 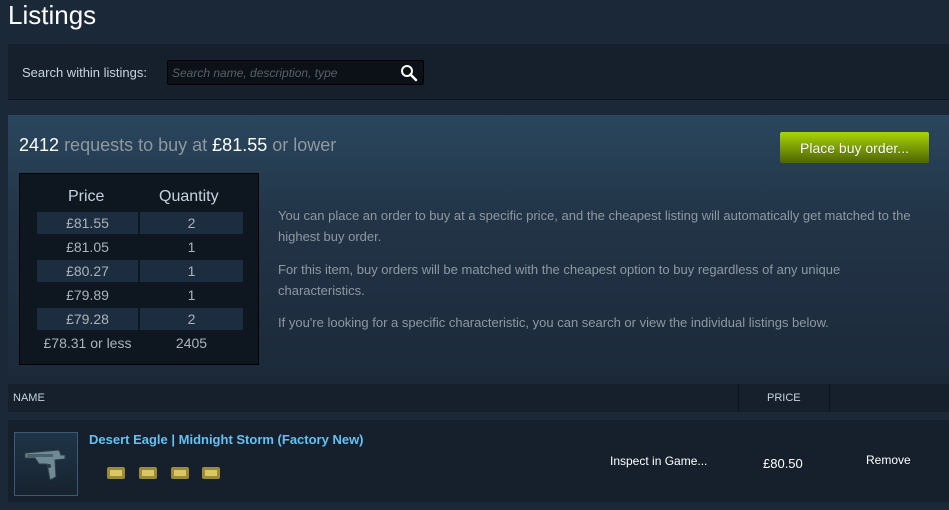 I want to click on order-price: £78.31 or less, so click(x=87, y=343).